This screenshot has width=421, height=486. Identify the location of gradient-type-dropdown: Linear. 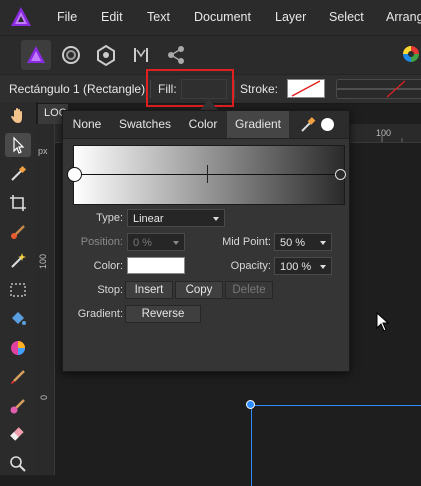
(176, 218).